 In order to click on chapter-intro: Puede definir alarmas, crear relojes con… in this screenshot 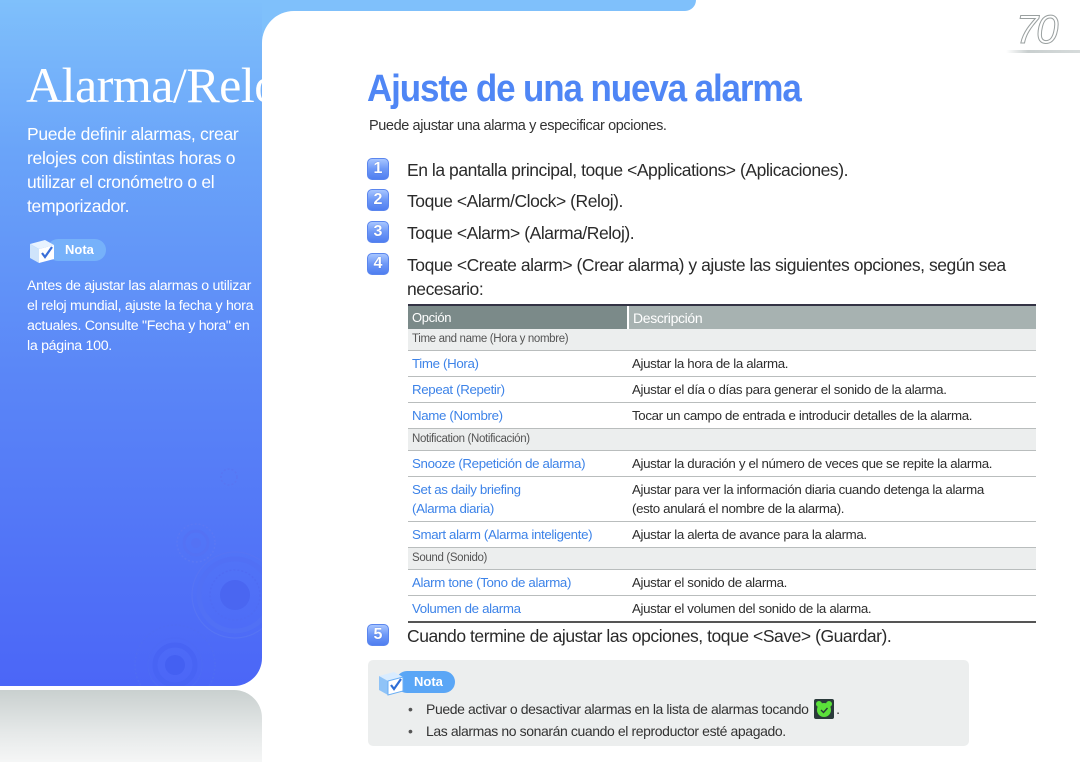, I will do `click(133, 170)`.